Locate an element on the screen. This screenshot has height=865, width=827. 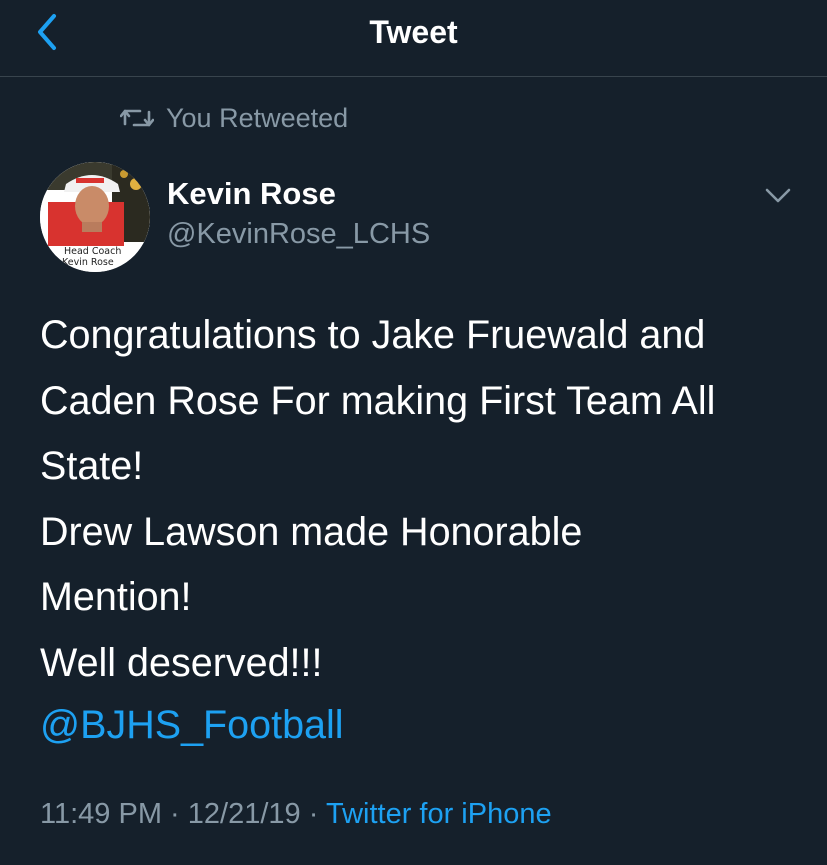
avatar: Head Coach Kevin Rose is located at coordinates (95, 217).